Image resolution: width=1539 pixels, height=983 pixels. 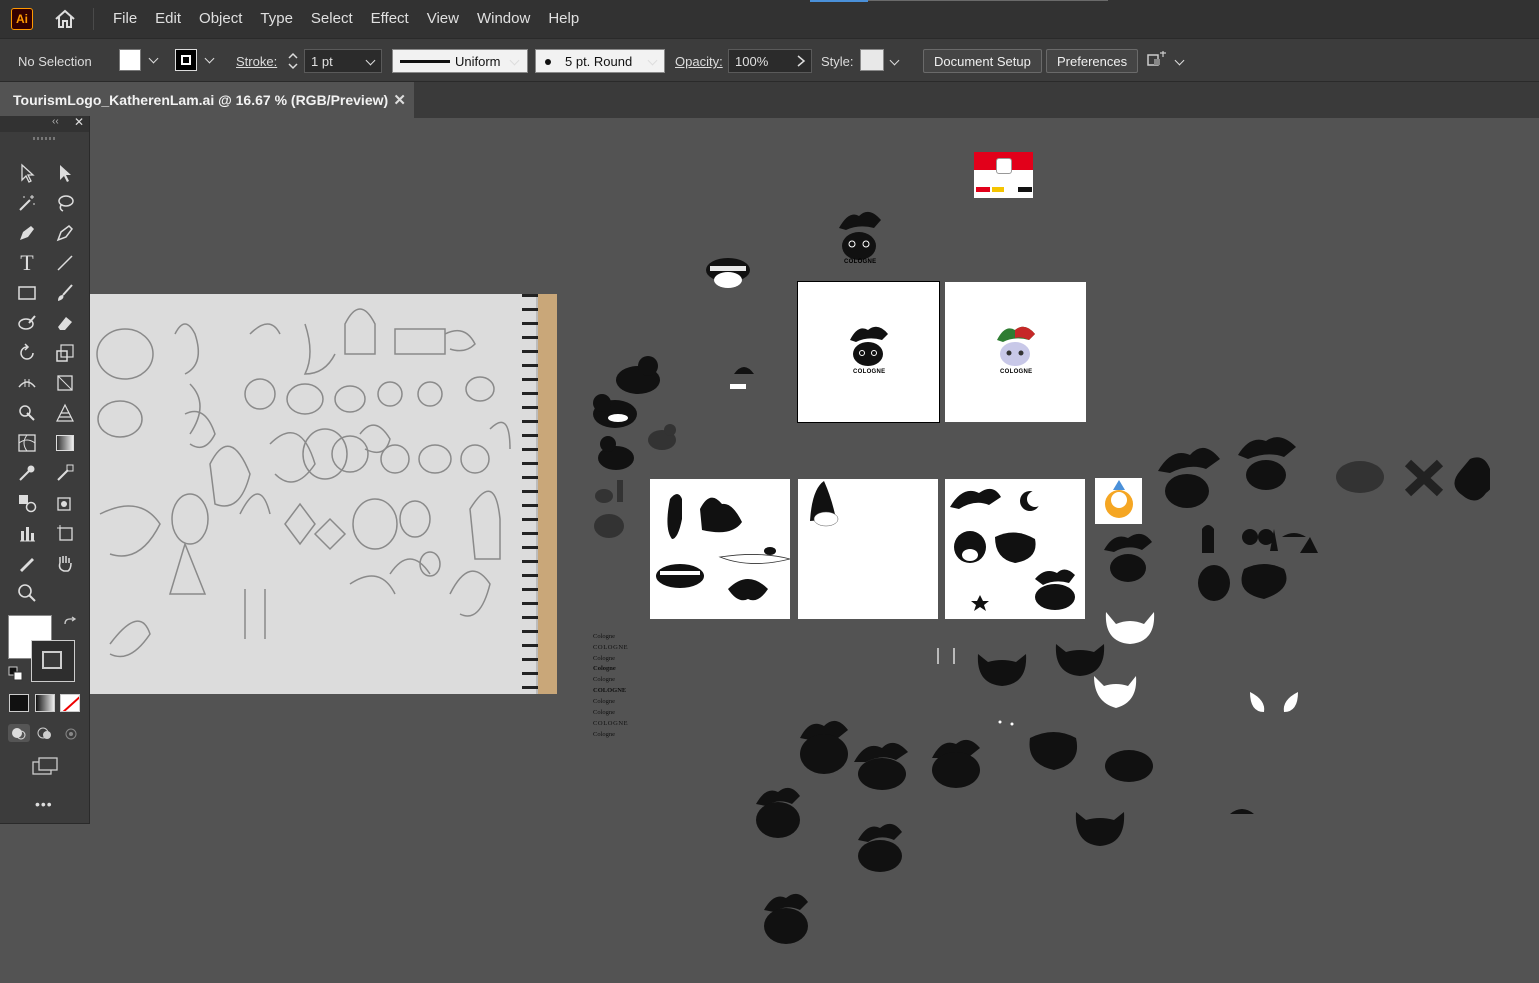 I want to click on fill-dropdown-icon, so click(x=154, y=59).